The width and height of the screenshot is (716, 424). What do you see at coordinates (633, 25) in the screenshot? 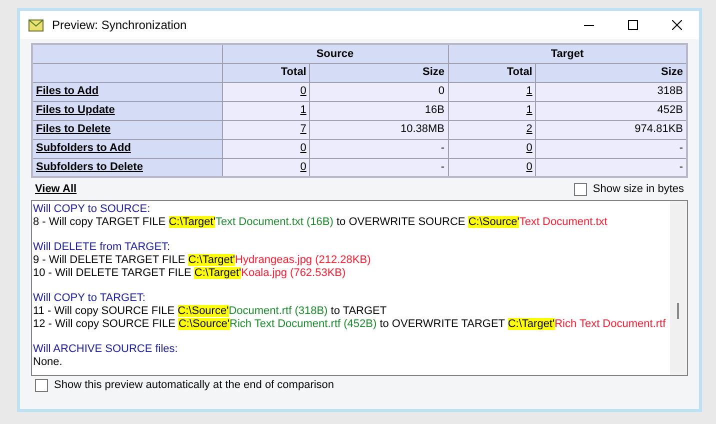
I see `maximize-icon` at bounding box center [633, 25].